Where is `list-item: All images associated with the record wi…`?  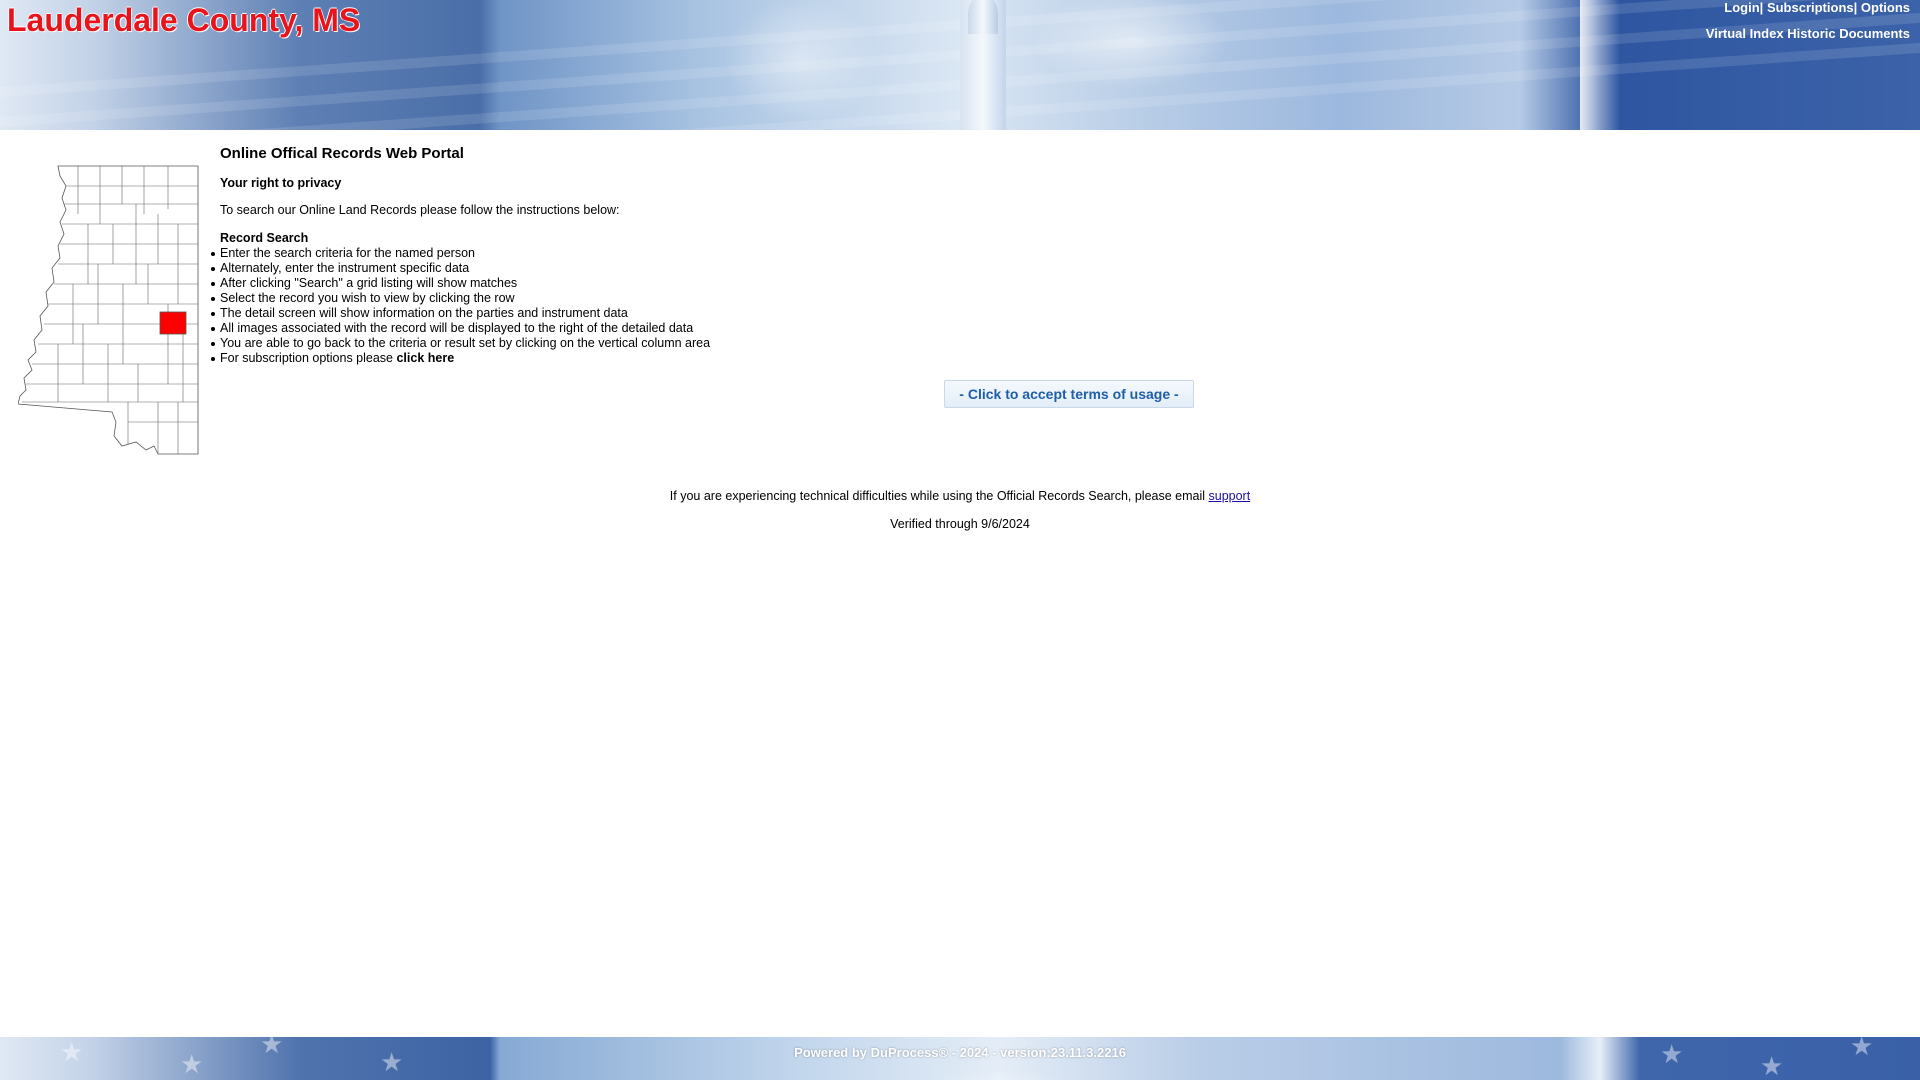
list-item: All images associated with the record wi… is located at coordinates (765, 328).